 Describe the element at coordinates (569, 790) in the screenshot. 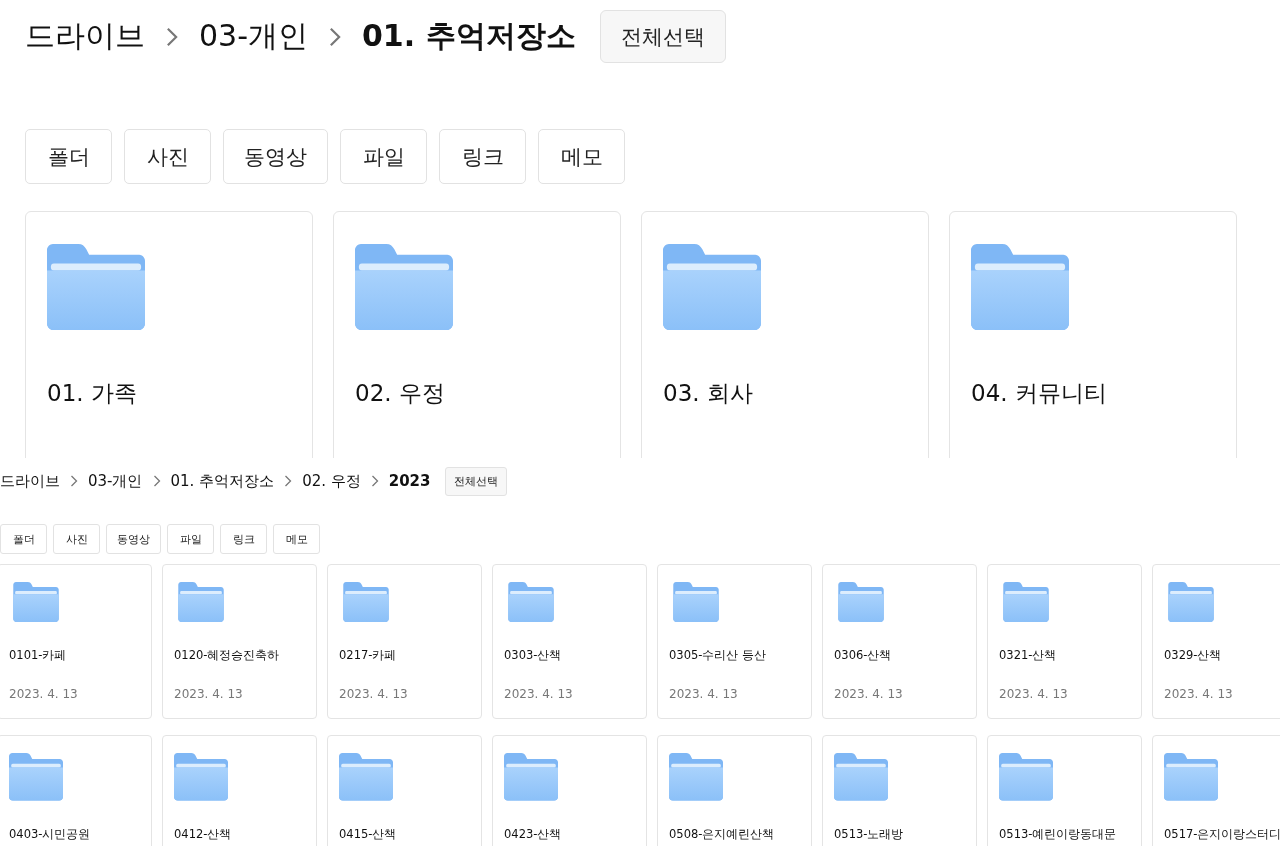

I see `folder-card: 0423-산책` at that location.